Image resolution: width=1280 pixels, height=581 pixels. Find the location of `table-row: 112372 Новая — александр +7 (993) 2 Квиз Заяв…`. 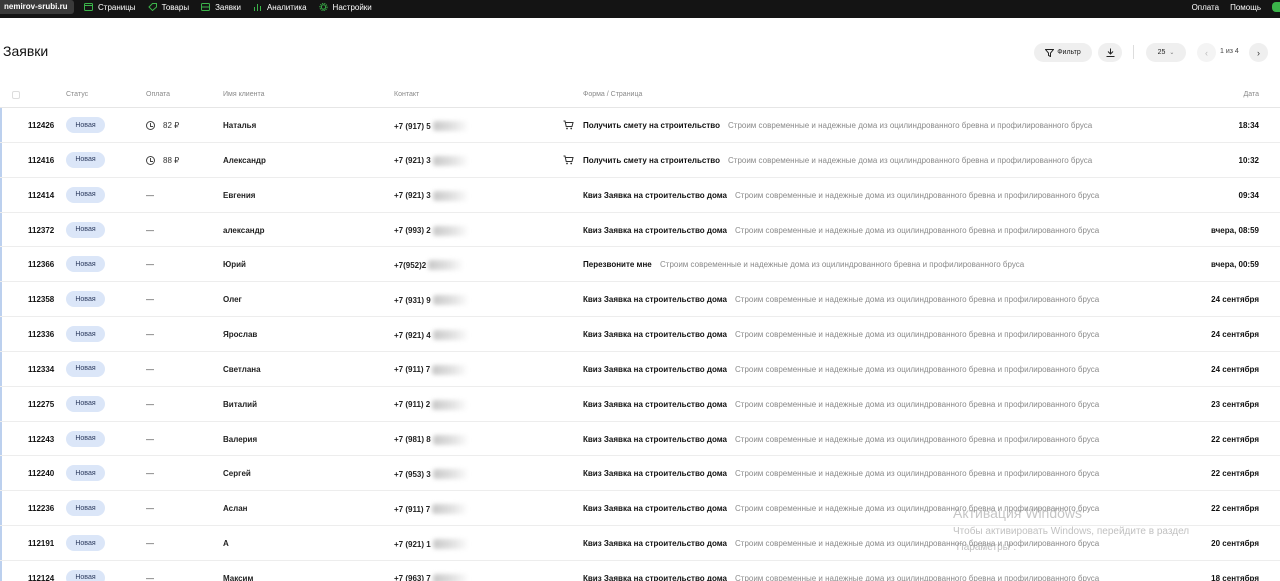

table-row: 112372 Новая — александр +7 (993) 2 Квиз Заяв… is located at coordinates (640, 230).